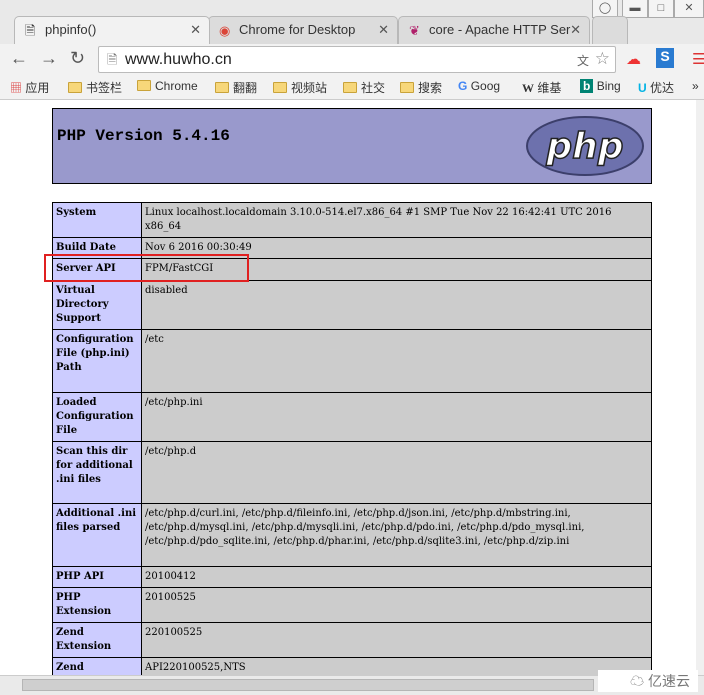 The image size is (704, 695). Describe the element at coordinates (37, 88) in the screenshot. I see `bookmark-label: 应用` at that location.